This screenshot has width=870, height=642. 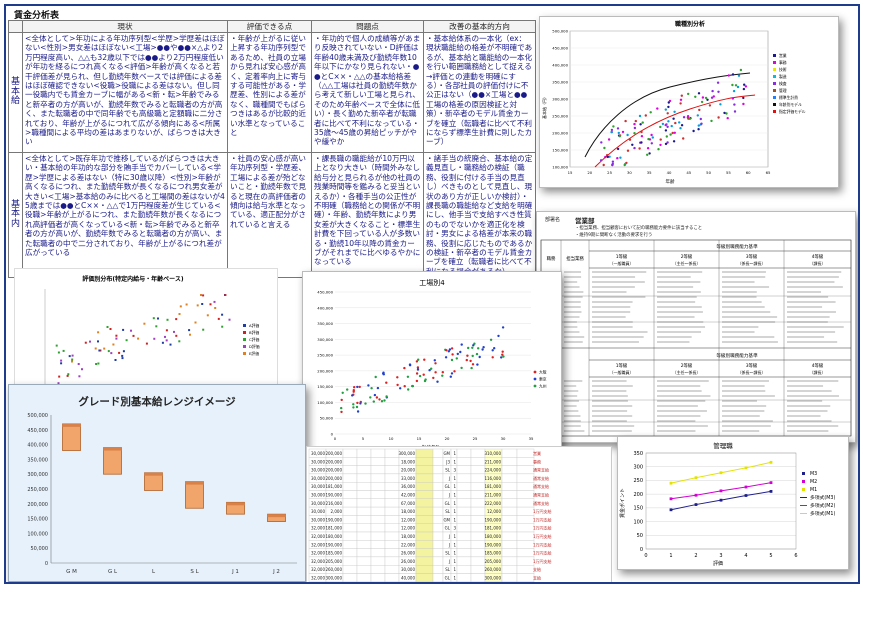 I want to click on legend-label: B評価, so click(x=254, y=332).